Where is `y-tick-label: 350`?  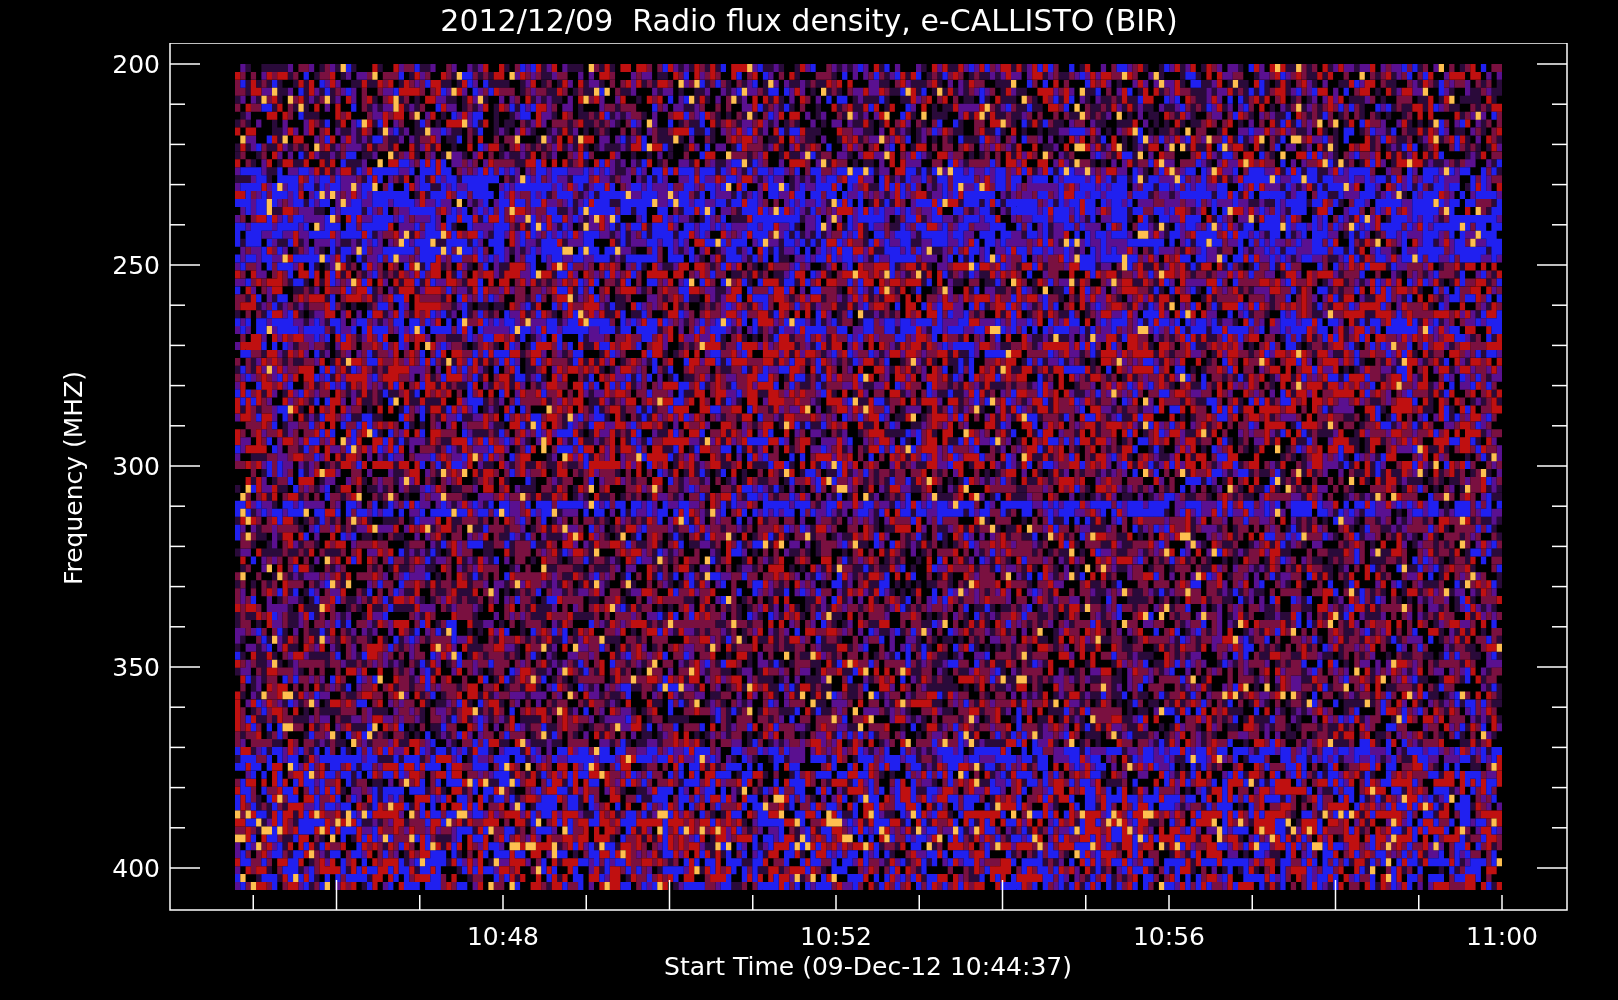 y-tick-label: 350 is located at coordinates (136, 667).